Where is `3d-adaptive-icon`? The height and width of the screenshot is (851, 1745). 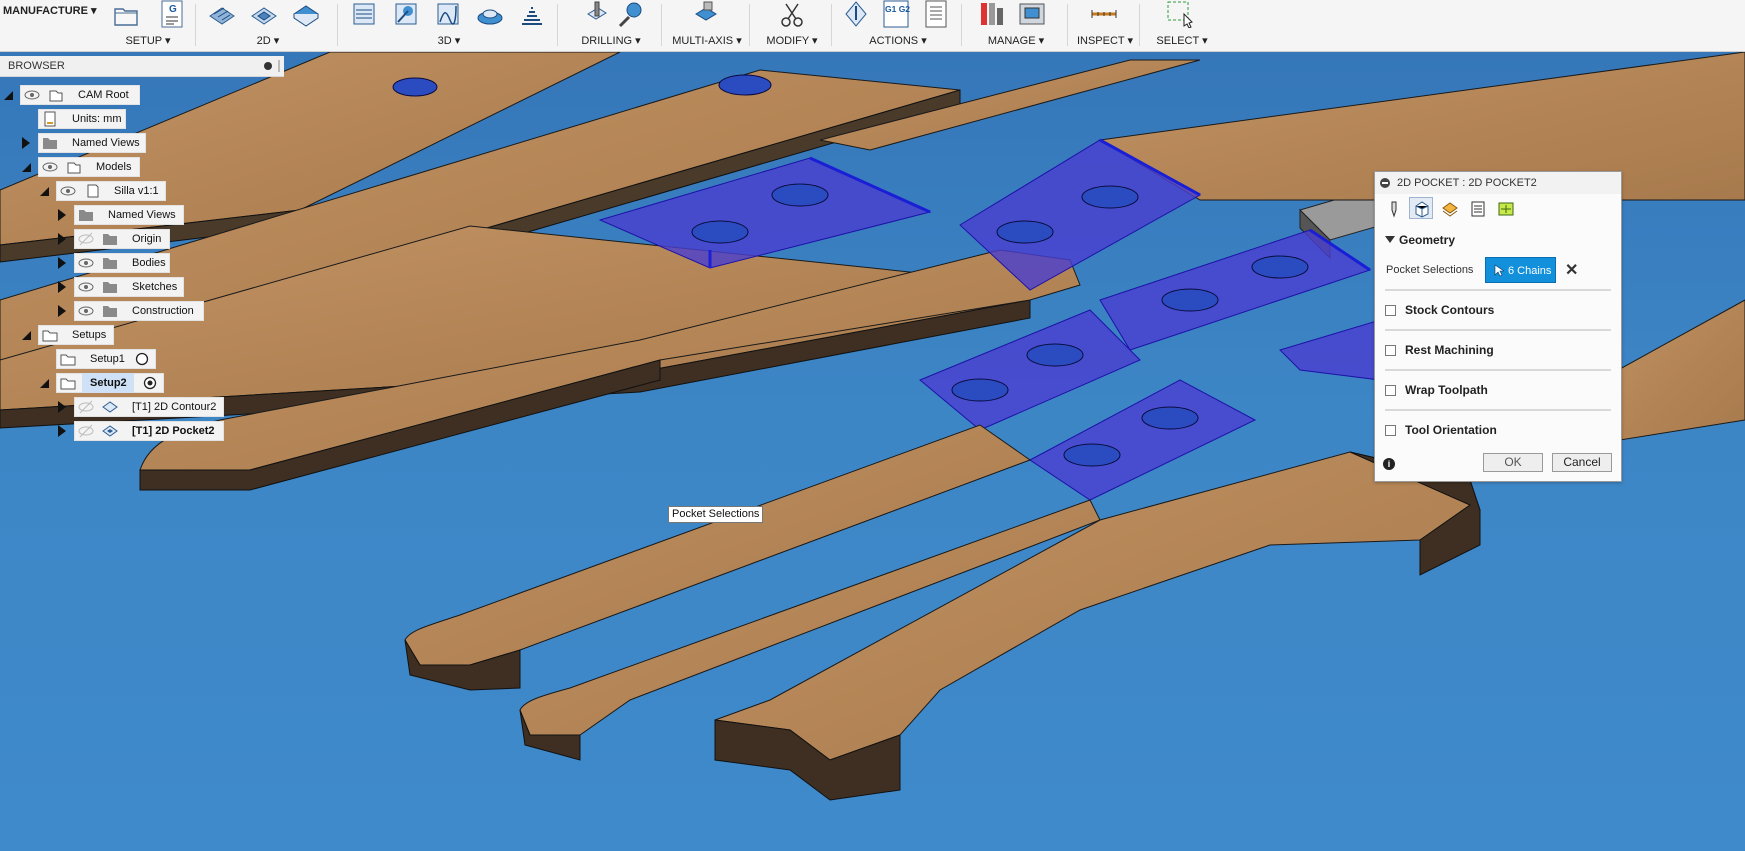 3d-adaptive-icon is located at coordinates (364, 14).